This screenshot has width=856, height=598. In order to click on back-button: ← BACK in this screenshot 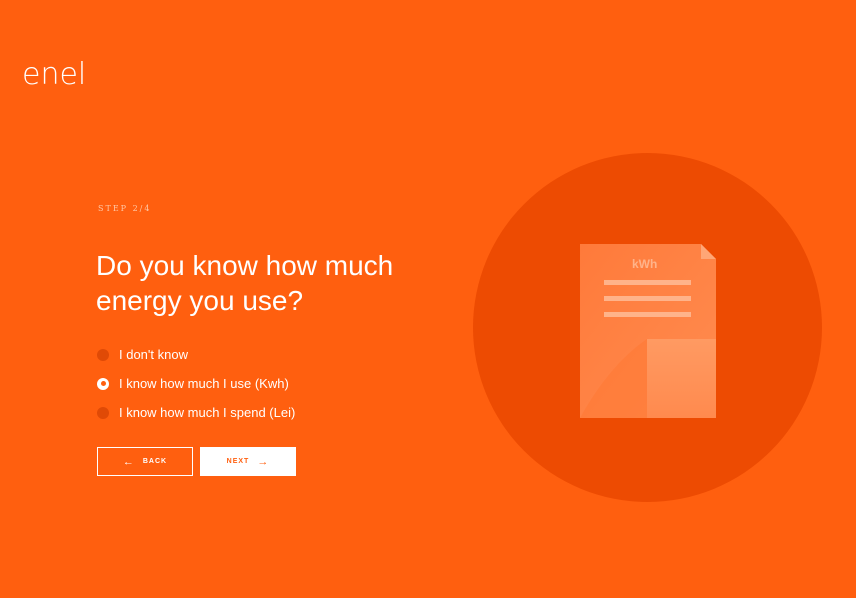, I will do `click(145, 461)`.